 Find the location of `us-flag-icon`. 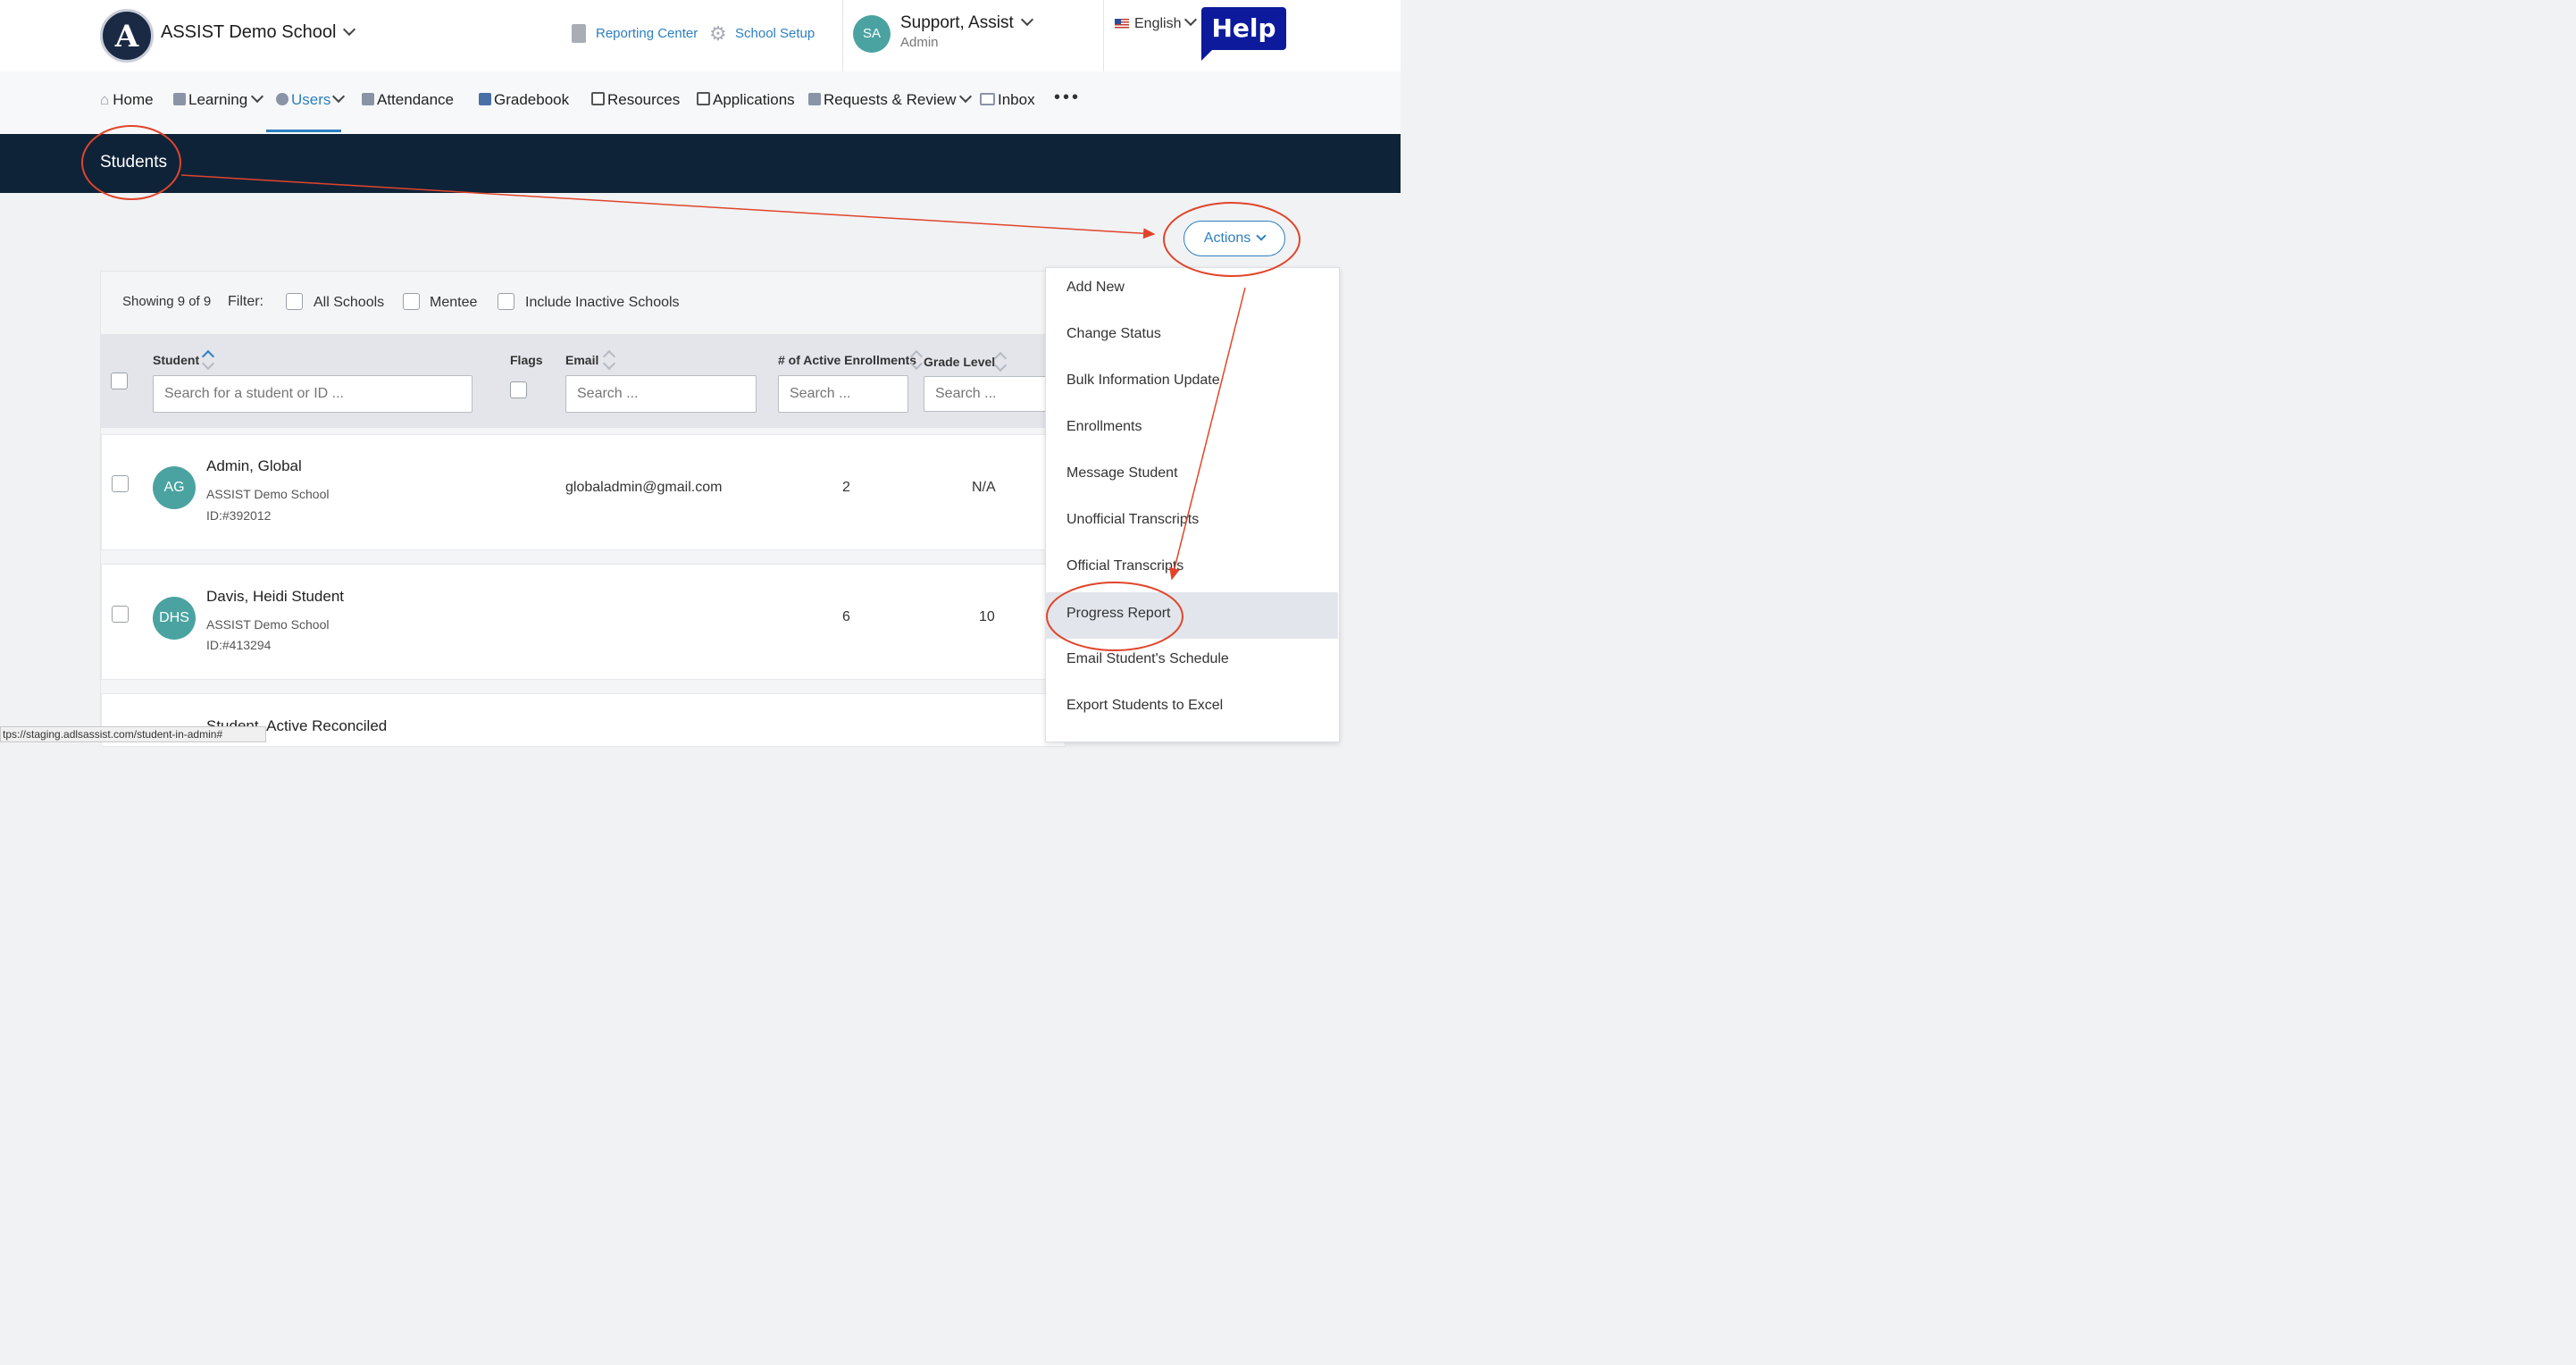

us-flag-icon is located at coordinates (1122, 24).